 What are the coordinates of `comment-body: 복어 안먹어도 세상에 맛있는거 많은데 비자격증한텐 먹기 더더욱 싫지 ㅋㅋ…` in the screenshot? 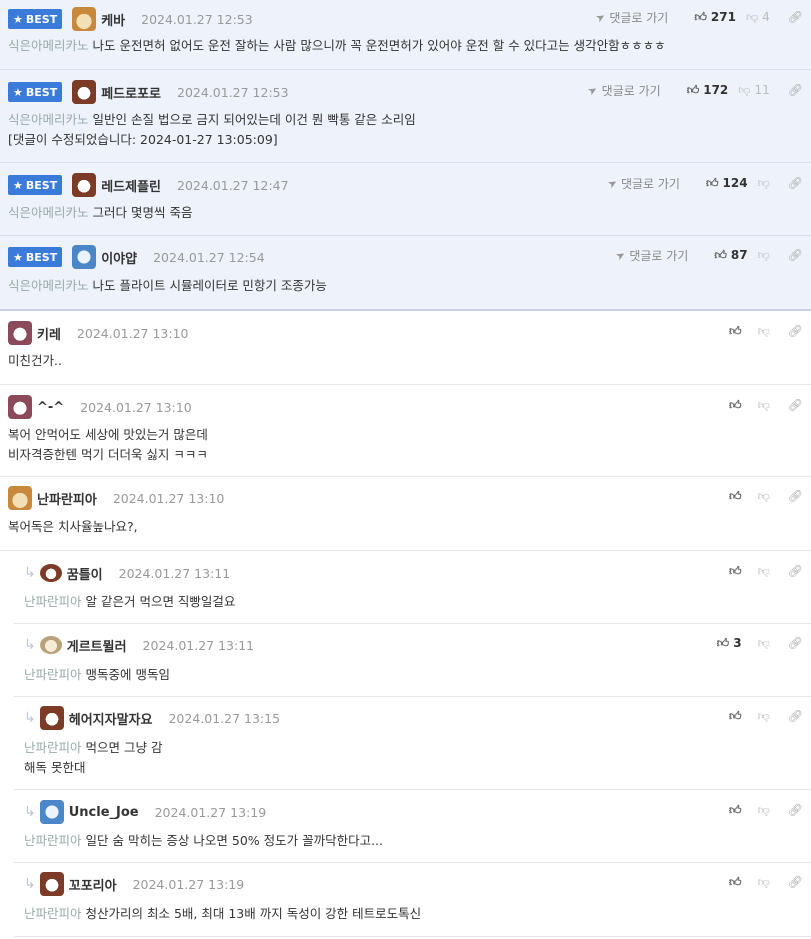 It's located at (108, 444).